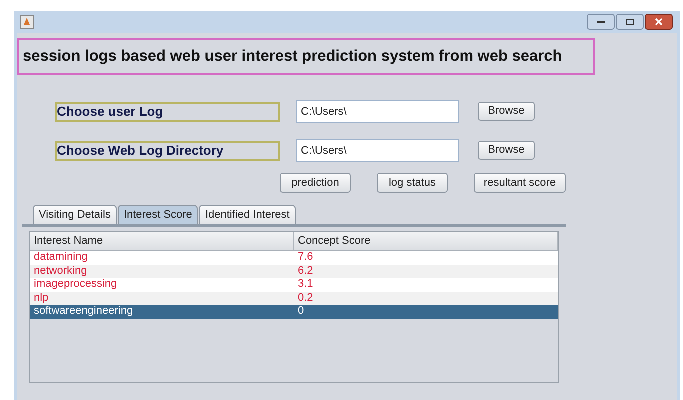 The width and height of the screenshot is (683, 400). I want to click on table-cell-text: imageprocessing, so click(75, 285).